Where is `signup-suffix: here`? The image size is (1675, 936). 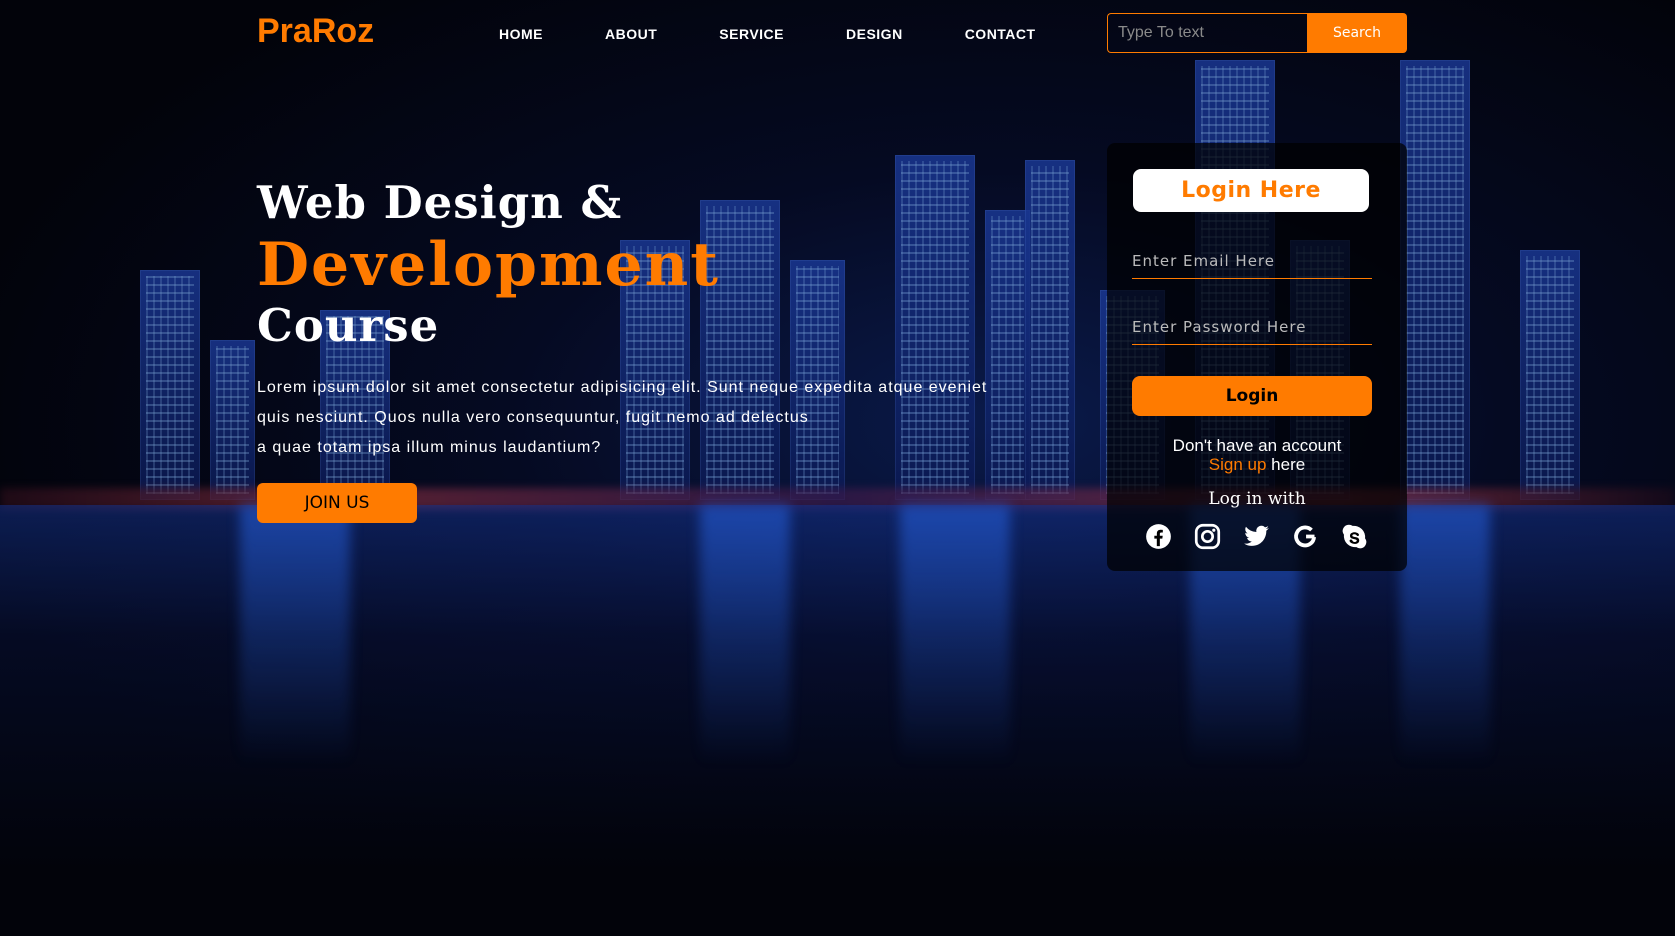 signup-suffix: here is located at coordinates (1286, 464).